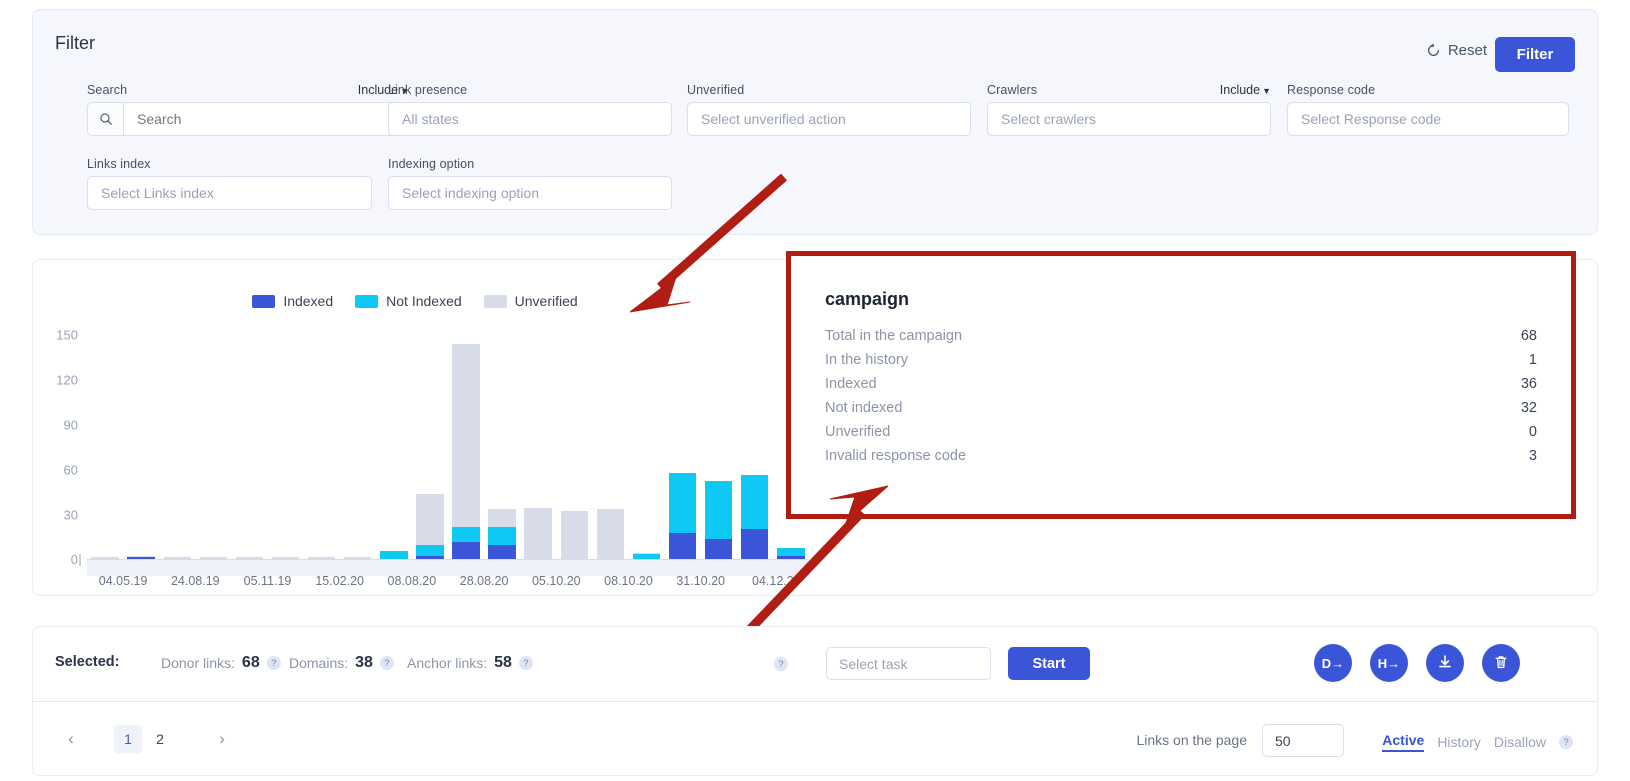 This screenshot has height=781, width=1630. Describe the element at coordinates (430, 119) in the screenshot. I see `link-presence-value: All states` at that location.